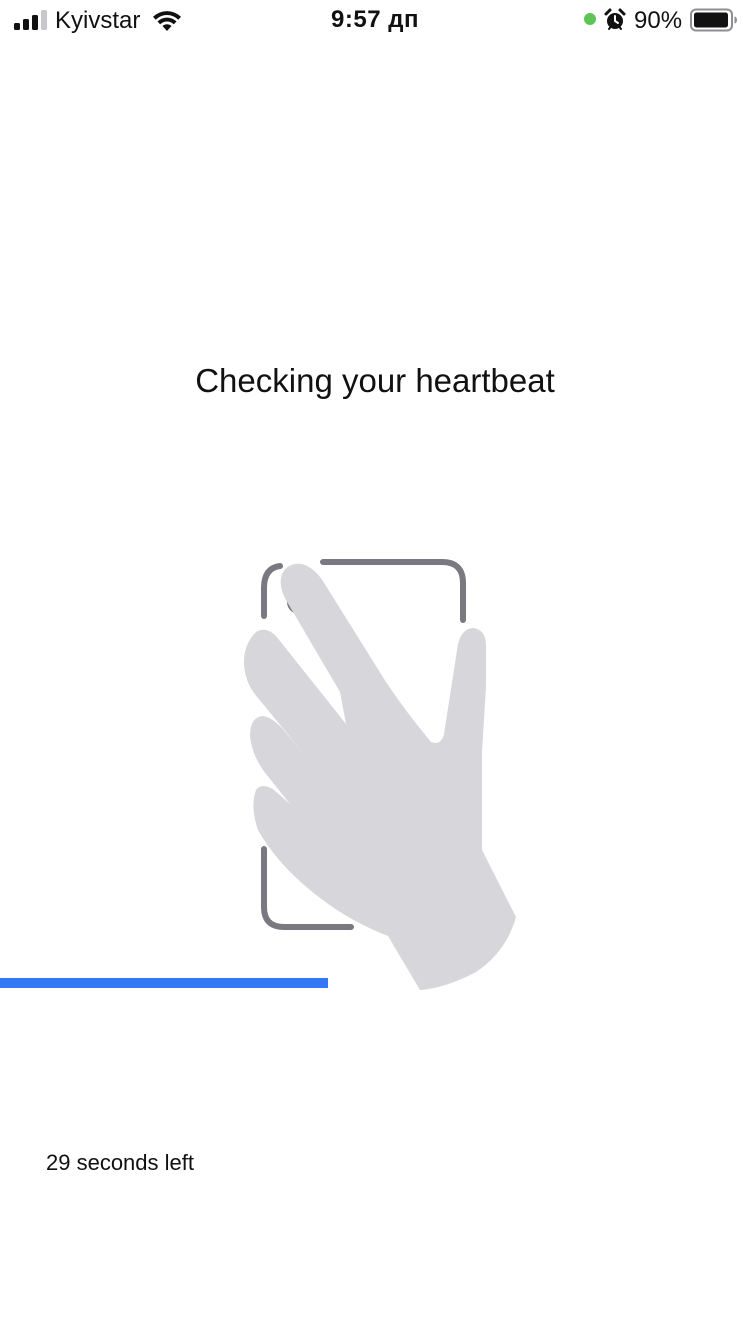  I want to click on battery-icon, so click(713, 20).